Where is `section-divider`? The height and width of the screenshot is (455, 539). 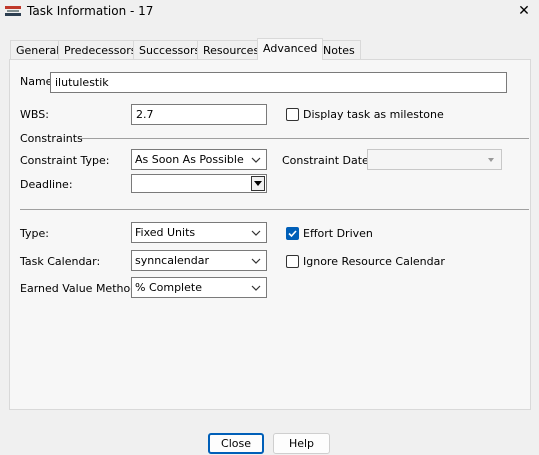 section-divider is located at coordinates (274, 209).